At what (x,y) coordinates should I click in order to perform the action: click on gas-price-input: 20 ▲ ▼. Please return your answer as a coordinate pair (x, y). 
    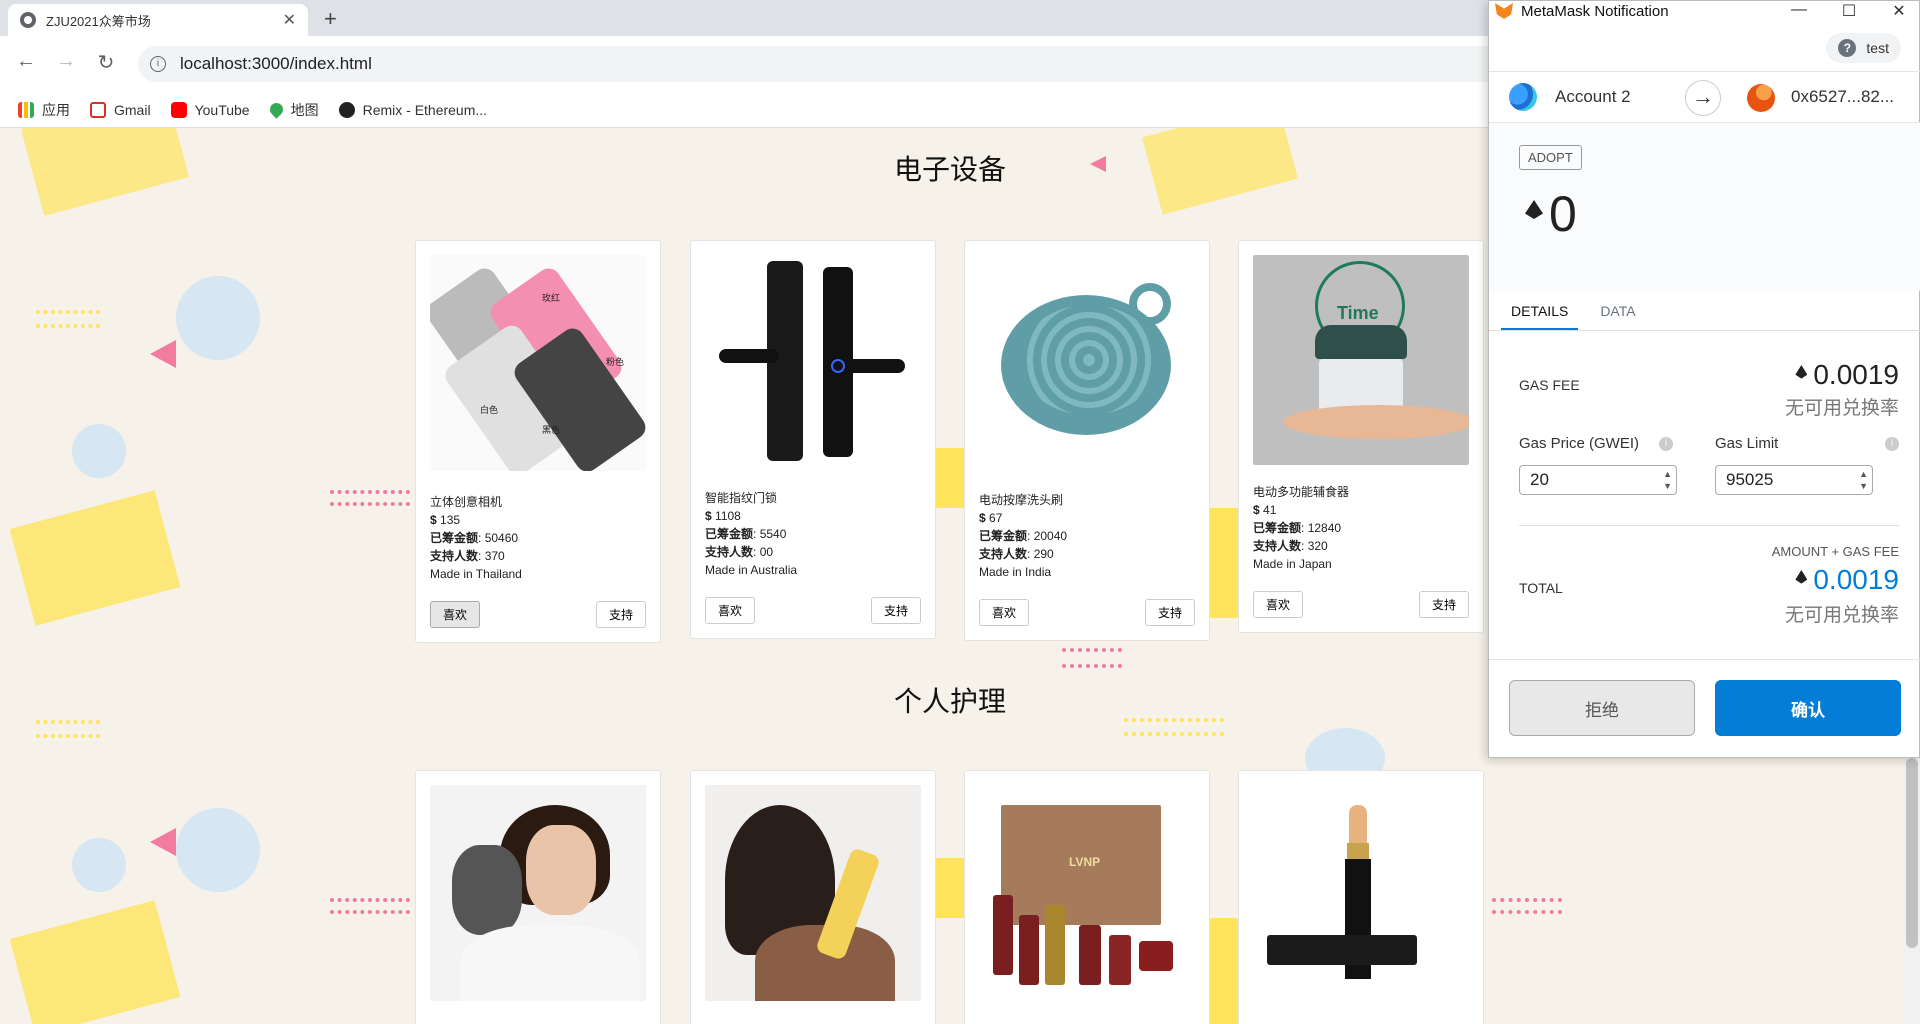
    Looking at the image, I should click on (1598, 480).